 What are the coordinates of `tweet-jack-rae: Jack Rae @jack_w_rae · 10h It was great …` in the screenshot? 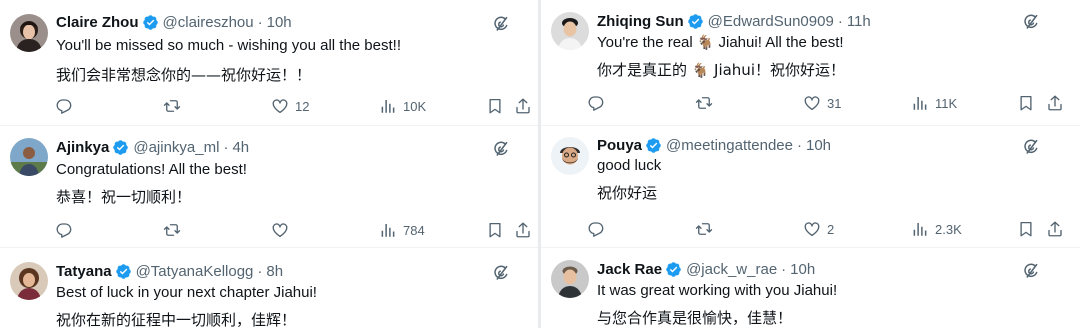 It's located at (810, 288).